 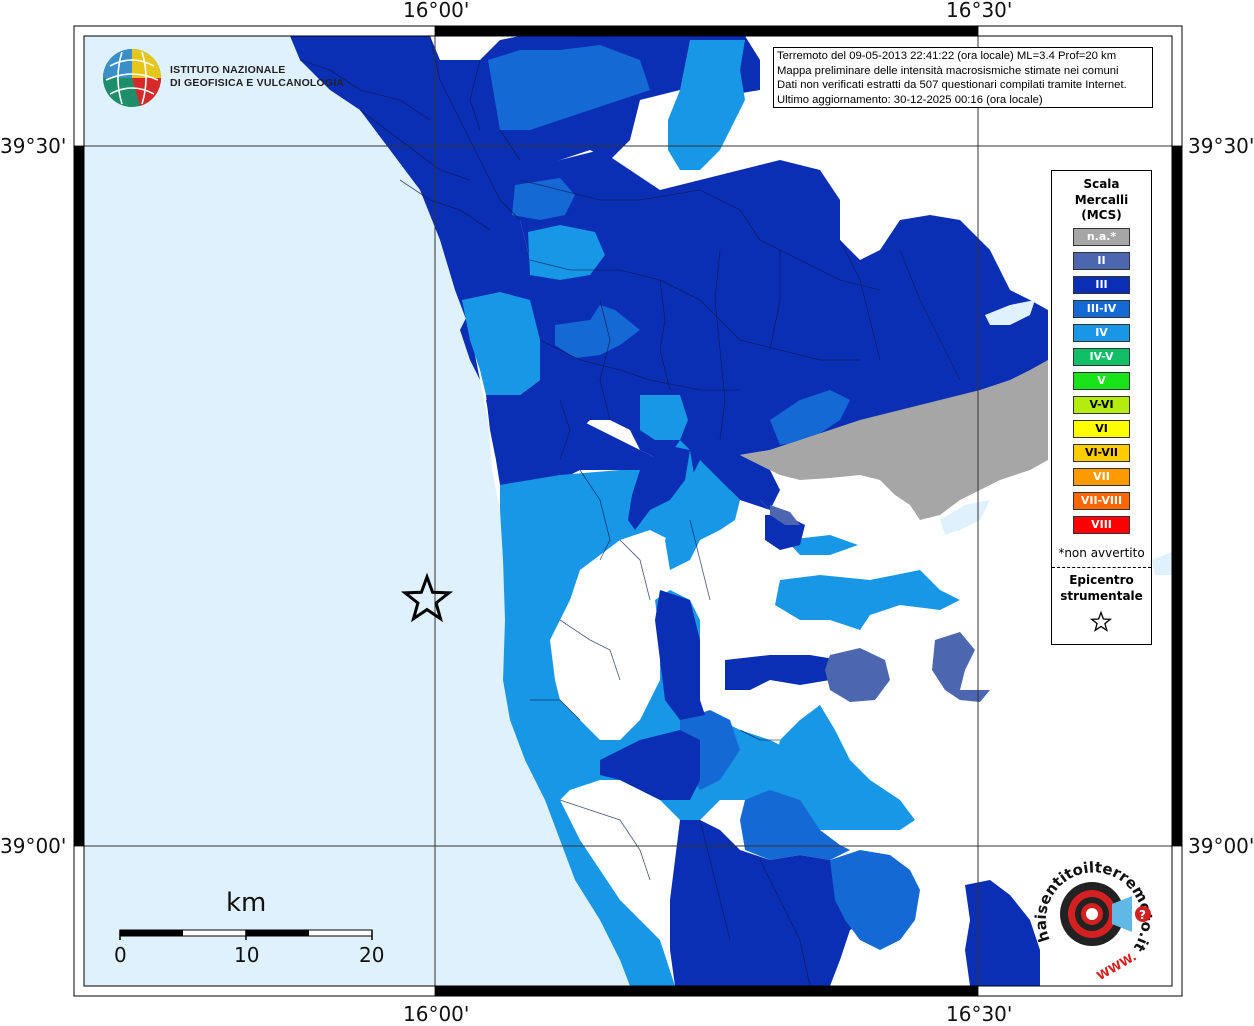 I want to click on scale-unit: km, so click(x=246, y=903).